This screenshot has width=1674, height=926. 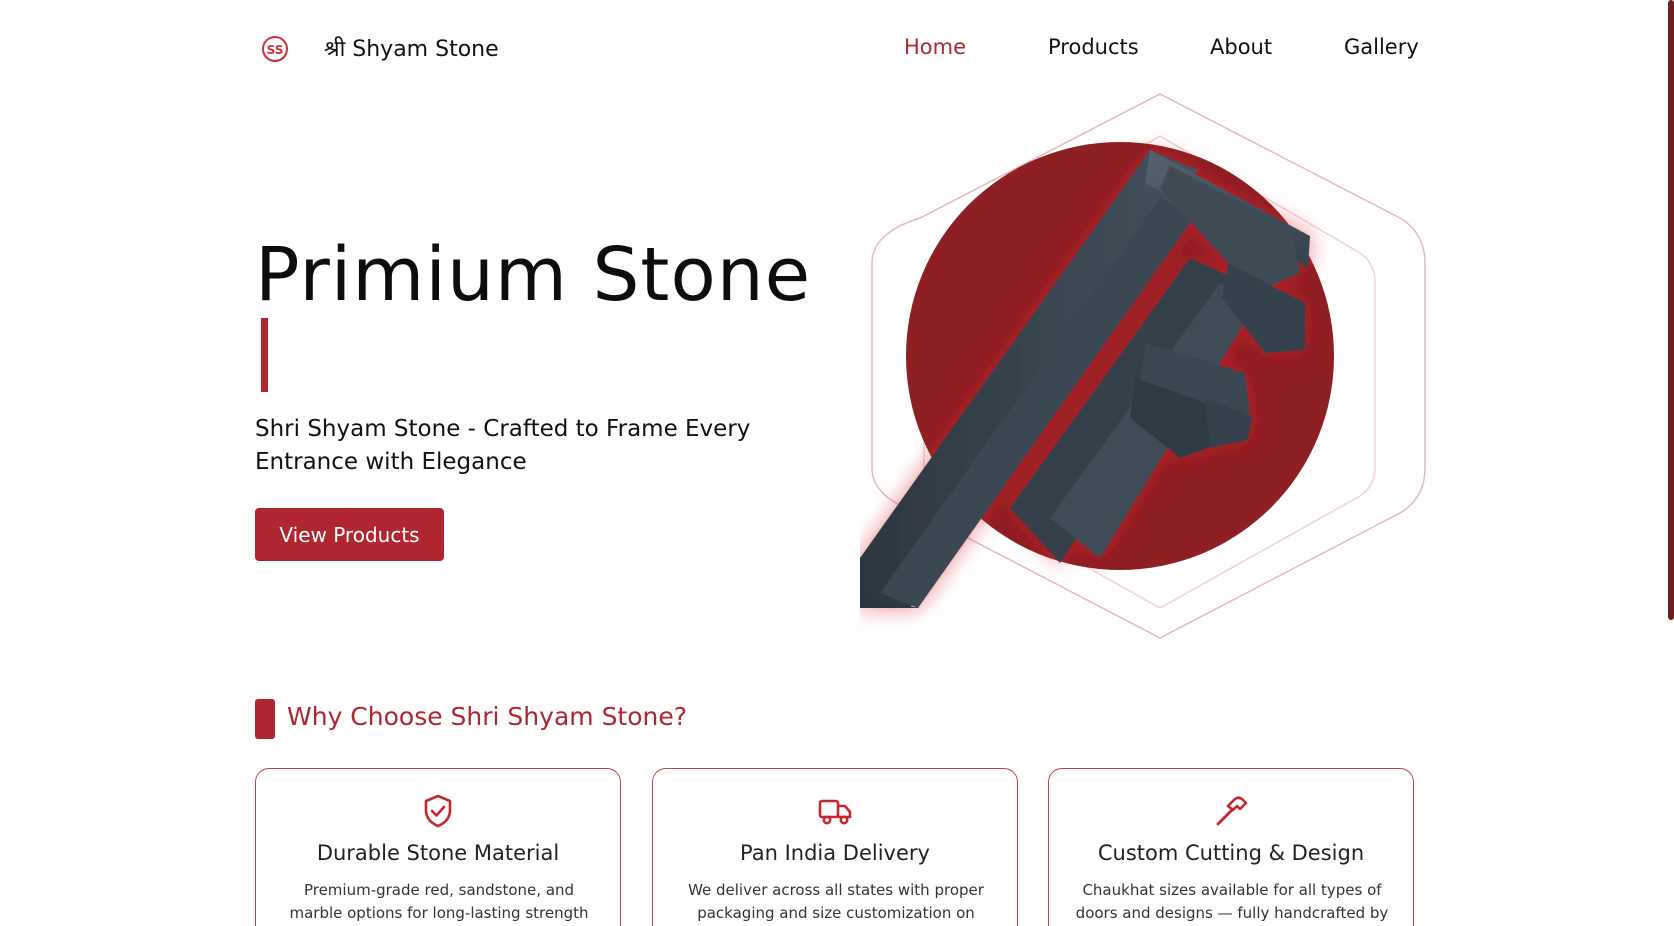 I want to click on page-scrollbar, so click(x=1671, y=310).